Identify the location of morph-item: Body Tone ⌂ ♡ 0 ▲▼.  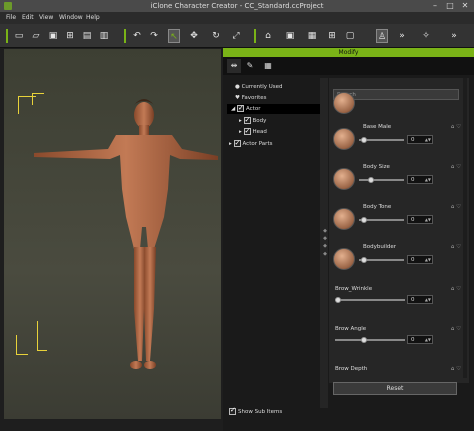
(399, 220).